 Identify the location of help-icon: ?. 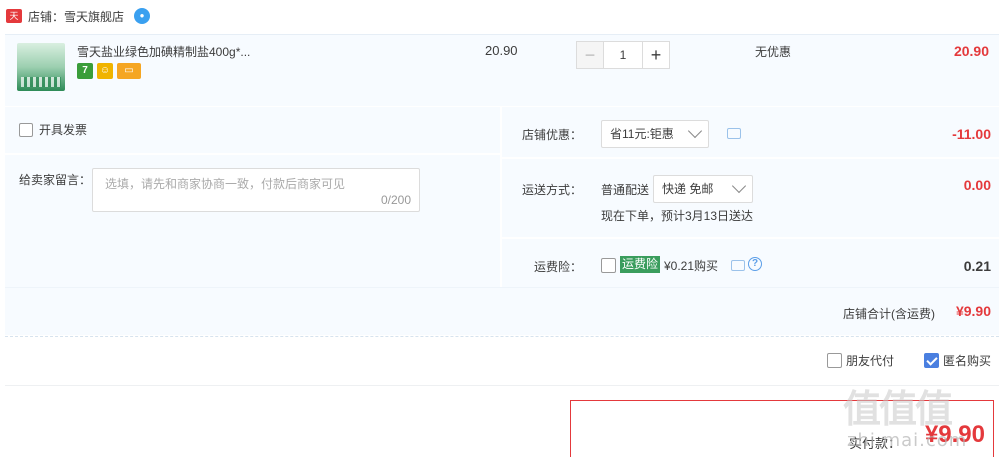
(755, 264).